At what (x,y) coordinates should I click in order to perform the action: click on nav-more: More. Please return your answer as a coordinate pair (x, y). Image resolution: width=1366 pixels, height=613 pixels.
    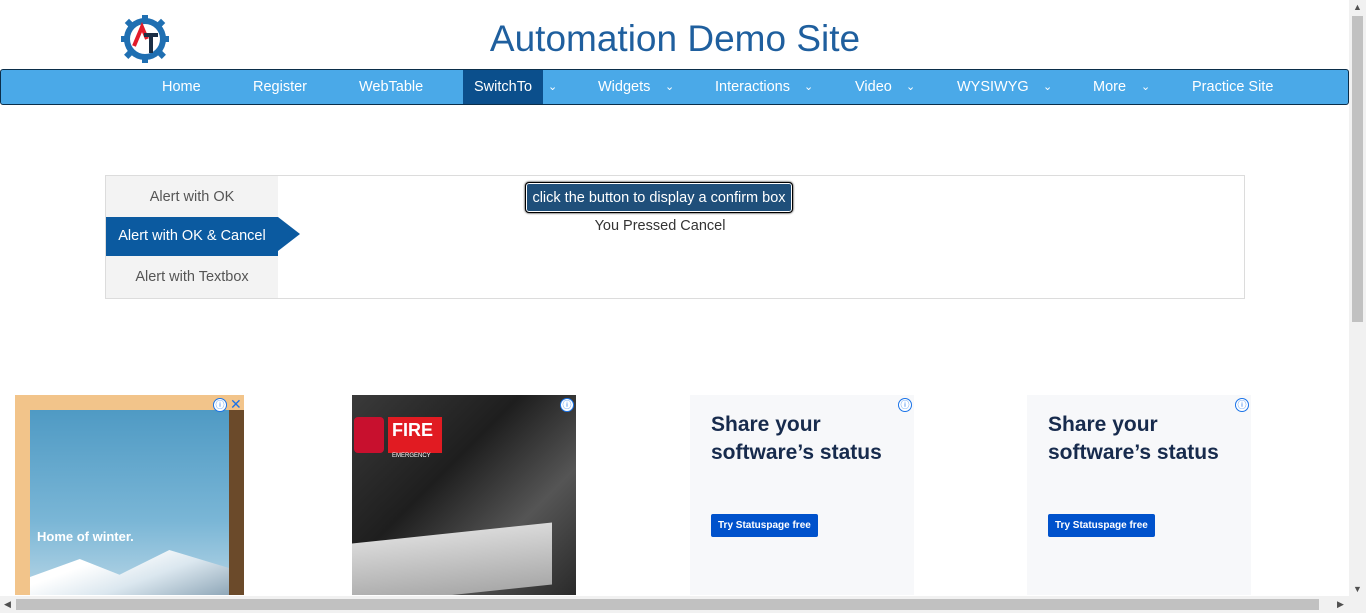
    Looking at the image, I should click on (1109, 87).